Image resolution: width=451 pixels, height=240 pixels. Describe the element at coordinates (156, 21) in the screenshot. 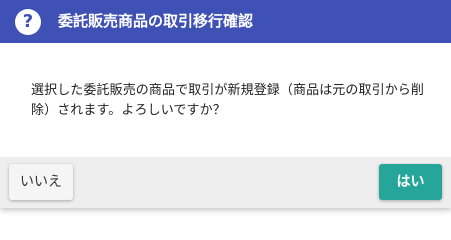

I see `dialog-title: 委託販売商品の取引移行確認` at that location.